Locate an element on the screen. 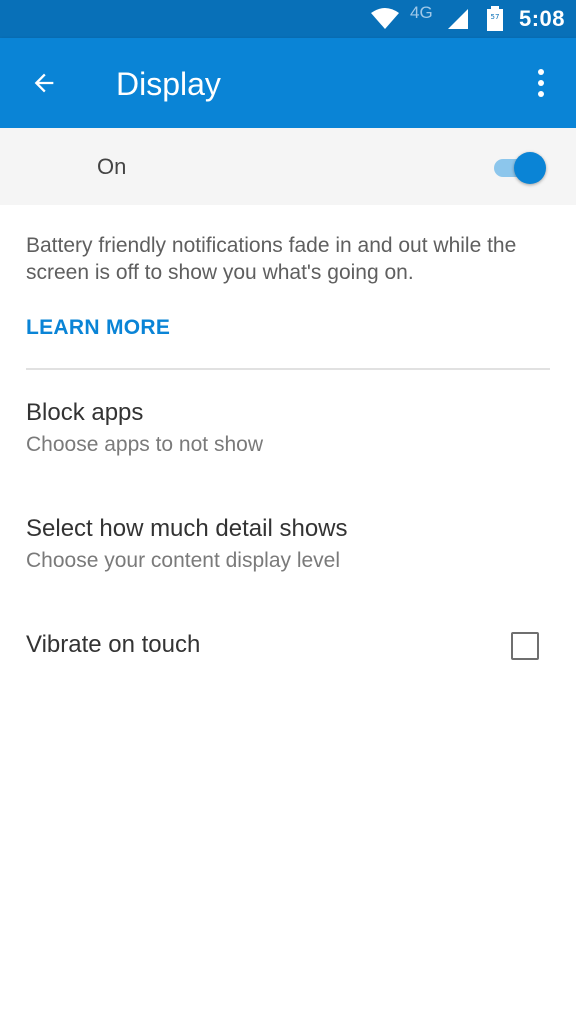  master-toggle-switch is located at coordinates (520, 167).